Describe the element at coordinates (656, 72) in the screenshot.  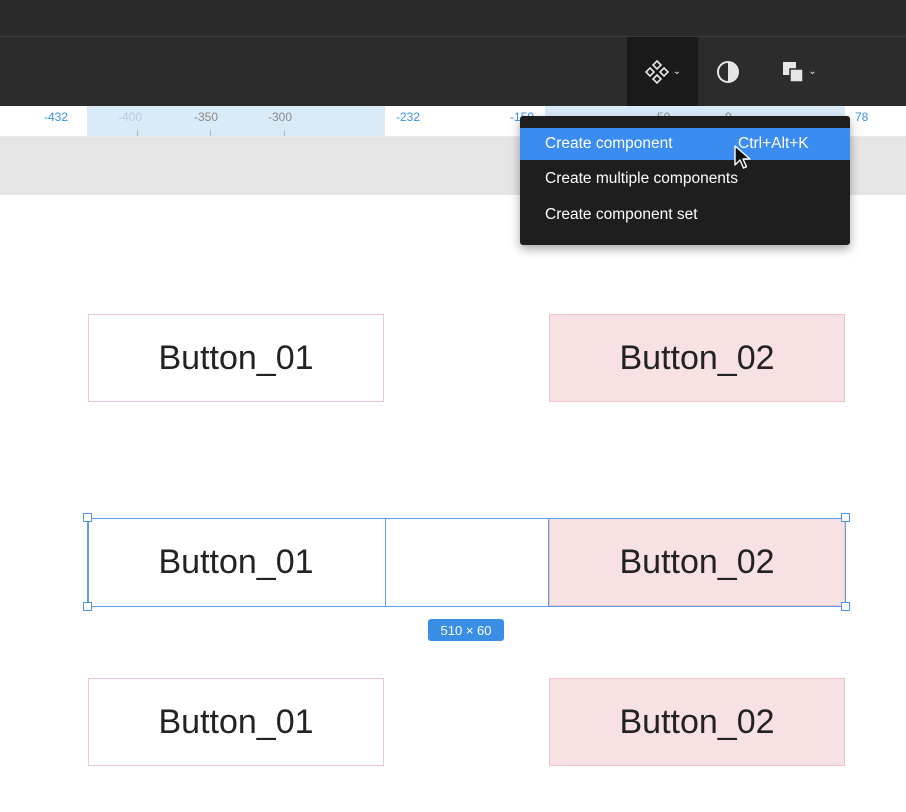
I see `component-icon` at that location.